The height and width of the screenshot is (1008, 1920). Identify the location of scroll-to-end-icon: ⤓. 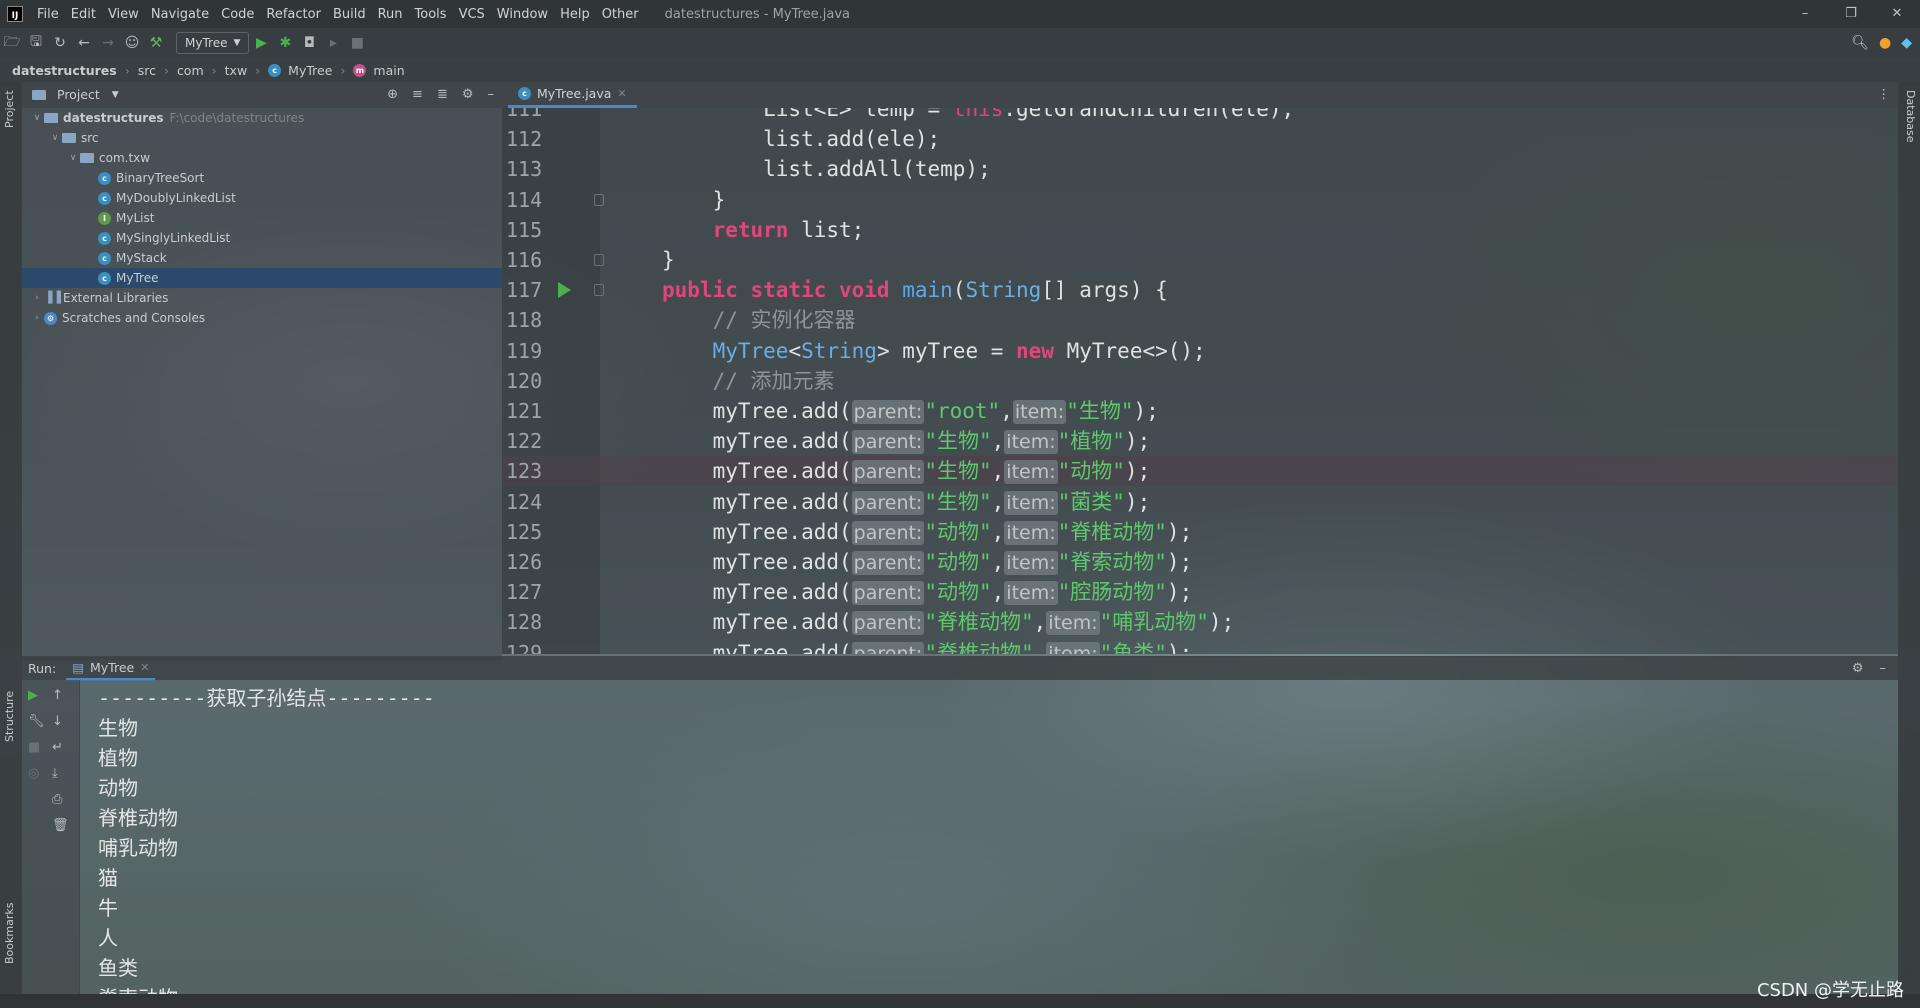
(60, 773).